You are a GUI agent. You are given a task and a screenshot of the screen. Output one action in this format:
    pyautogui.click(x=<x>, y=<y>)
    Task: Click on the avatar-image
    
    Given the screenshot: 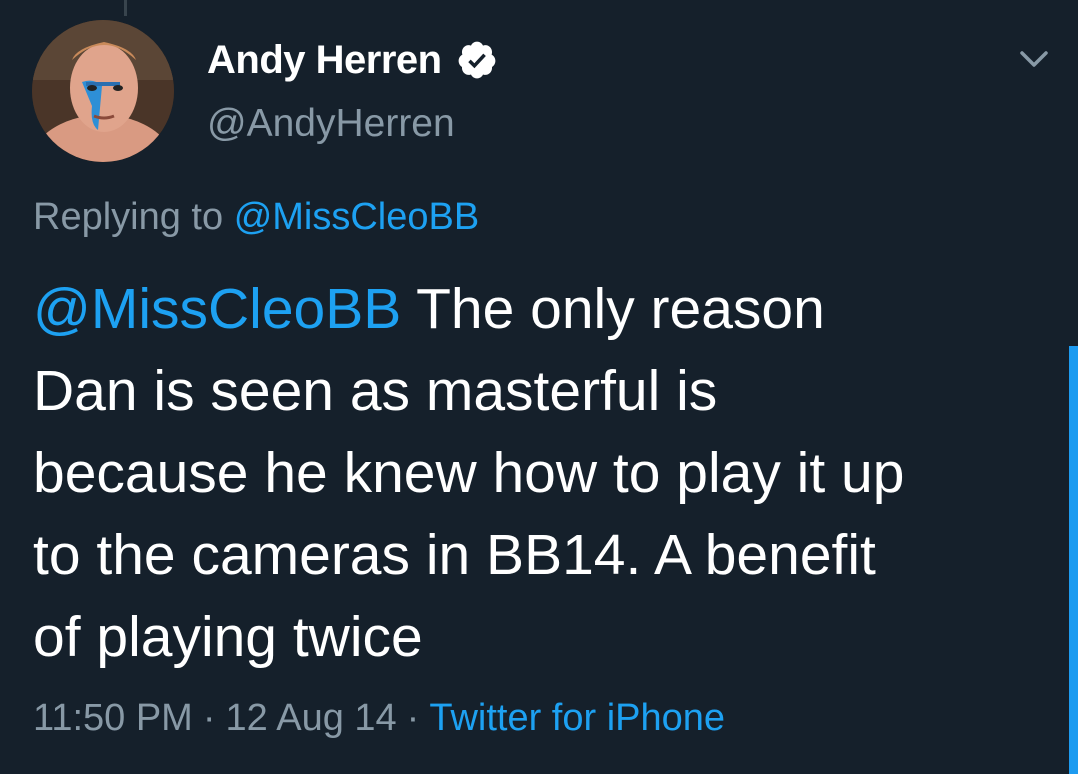 What is the action you would take?
    pyautogui.click(x=103, y=91)
    